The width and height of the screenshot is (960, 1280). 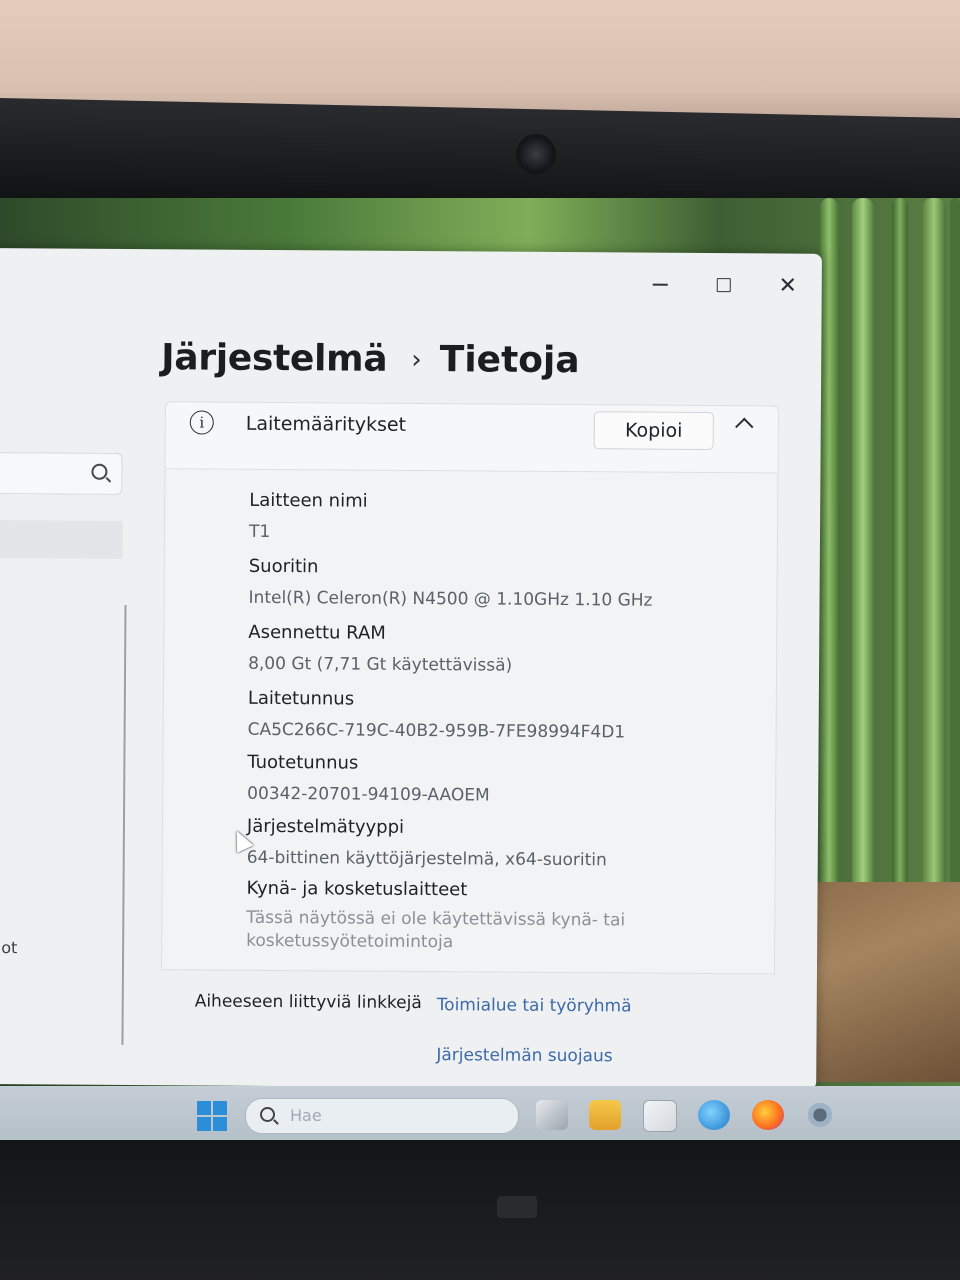 I want to click on task-view-icon, so click(x=552, y=1115).